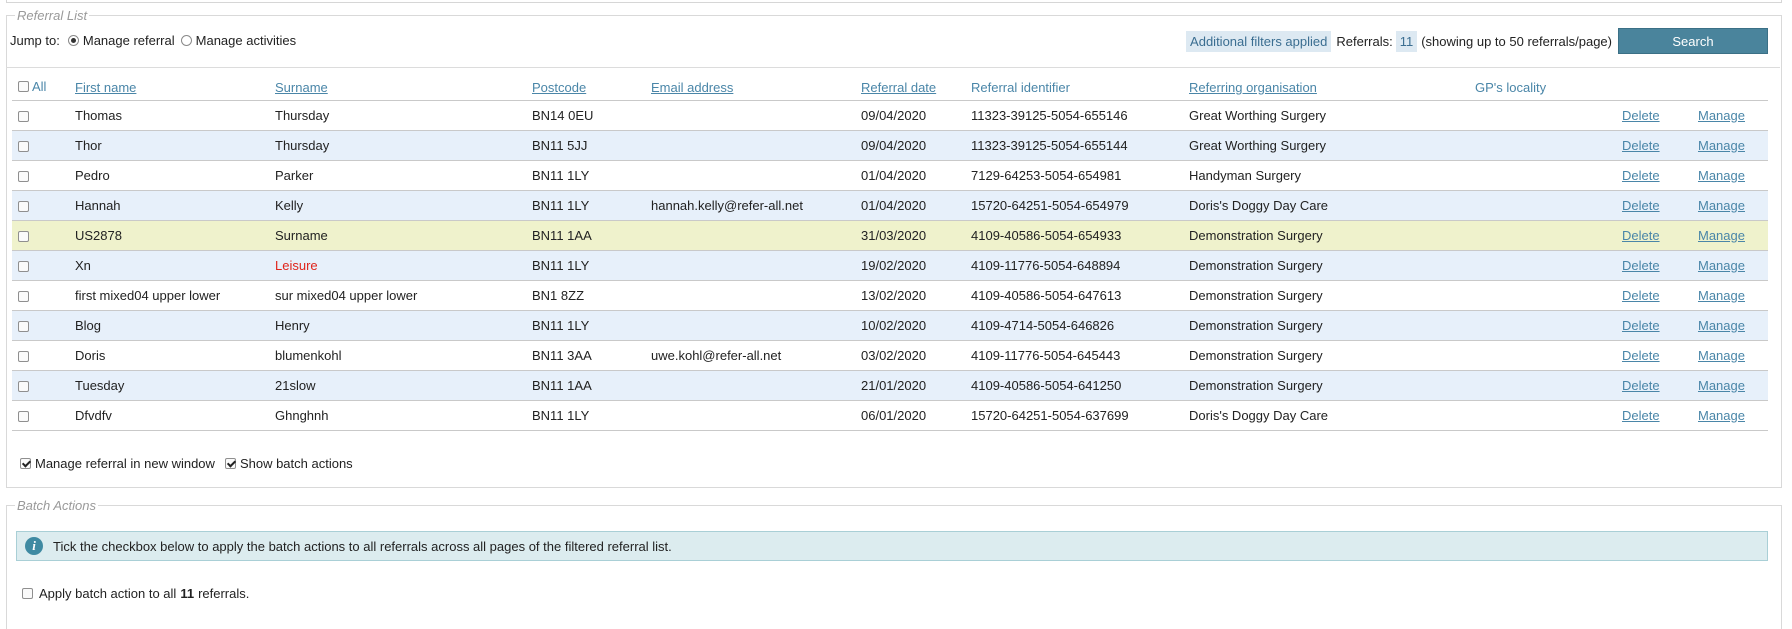 Image resolution: width=1792 pixels, height=629 pixels. I want to click on referral-identifier-cell: 4109-40586-5054-647613, so click(1074, 295).